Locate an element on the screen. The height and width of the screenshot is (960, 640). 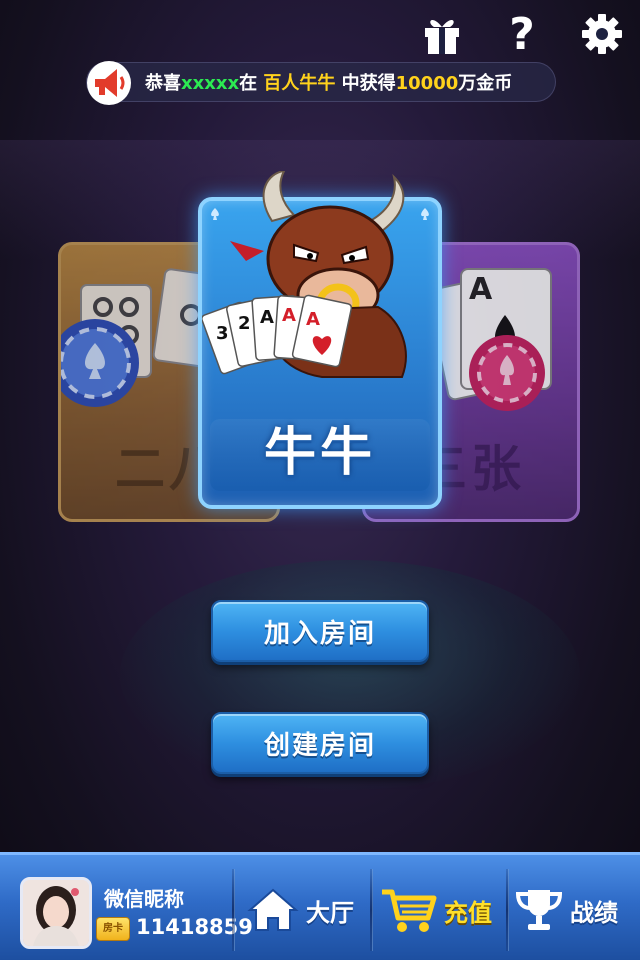
bottom-nav-bar: 微信昵称 房卡 11418859 大厅 充值 战绩 is located at coordinates (320, 906).